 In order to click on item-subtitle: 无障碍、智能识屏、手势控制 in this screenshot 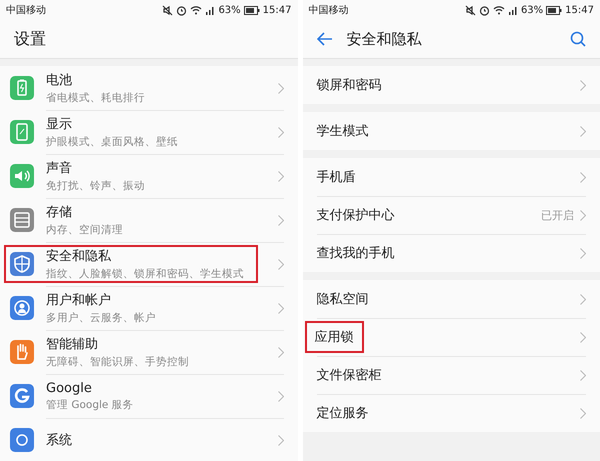, I will do `click(118, 362)`.